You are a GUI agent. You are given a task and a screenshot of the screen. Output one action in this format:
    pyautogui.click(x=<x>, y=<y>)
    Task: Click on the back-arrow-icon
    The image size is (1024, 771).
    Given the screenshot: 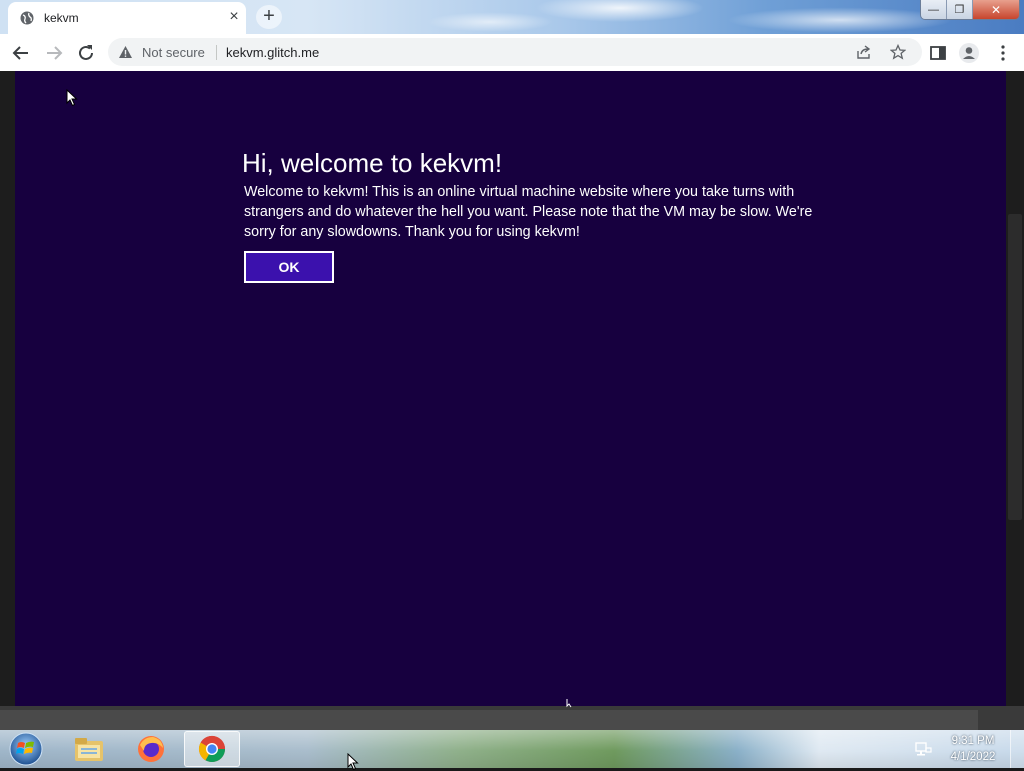 What is the action you would take?
    pyautogui.click(x=21, y=53)
    